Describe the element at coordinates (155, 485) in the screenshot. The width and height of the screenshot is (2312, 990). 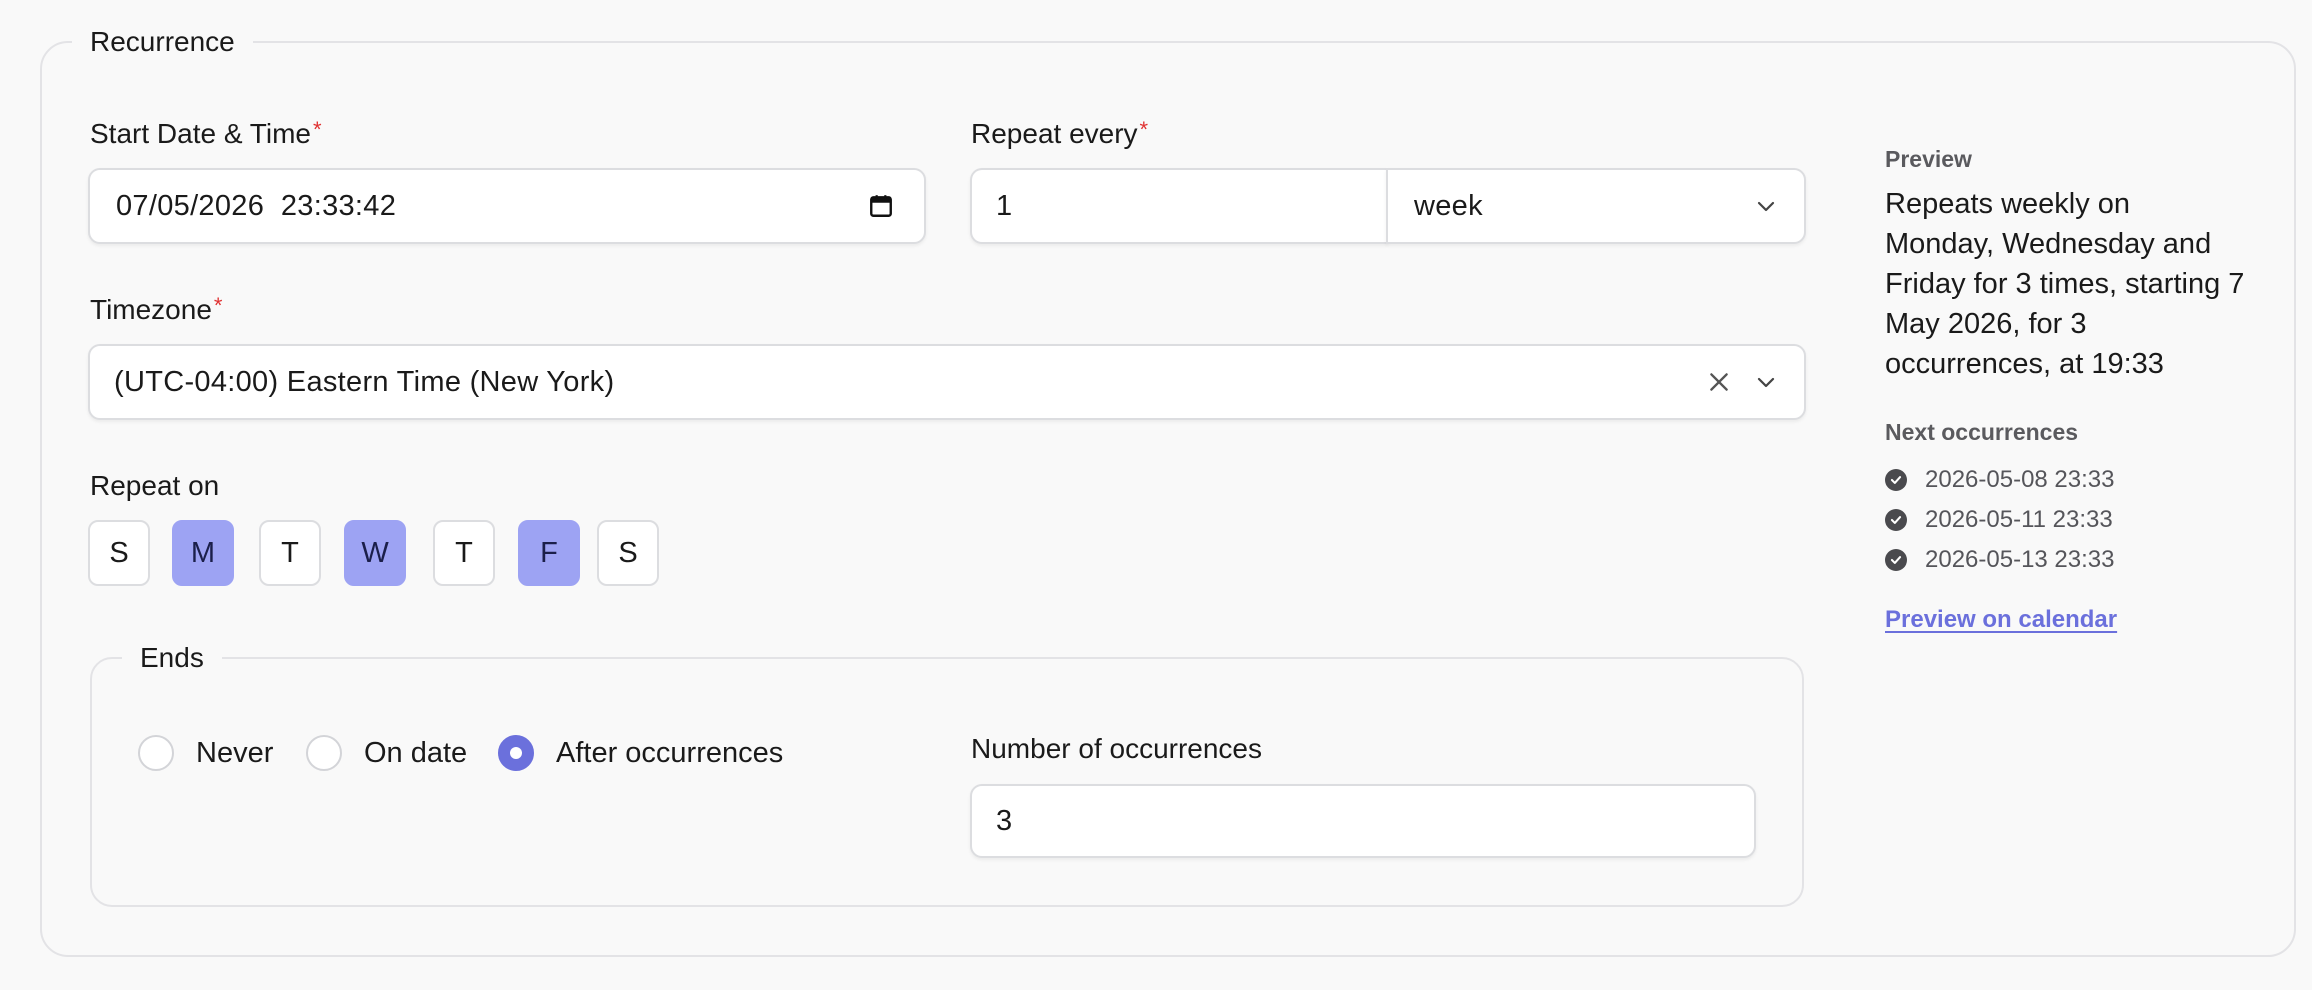
I see `repeat-on-label: Repeat on` at that location.